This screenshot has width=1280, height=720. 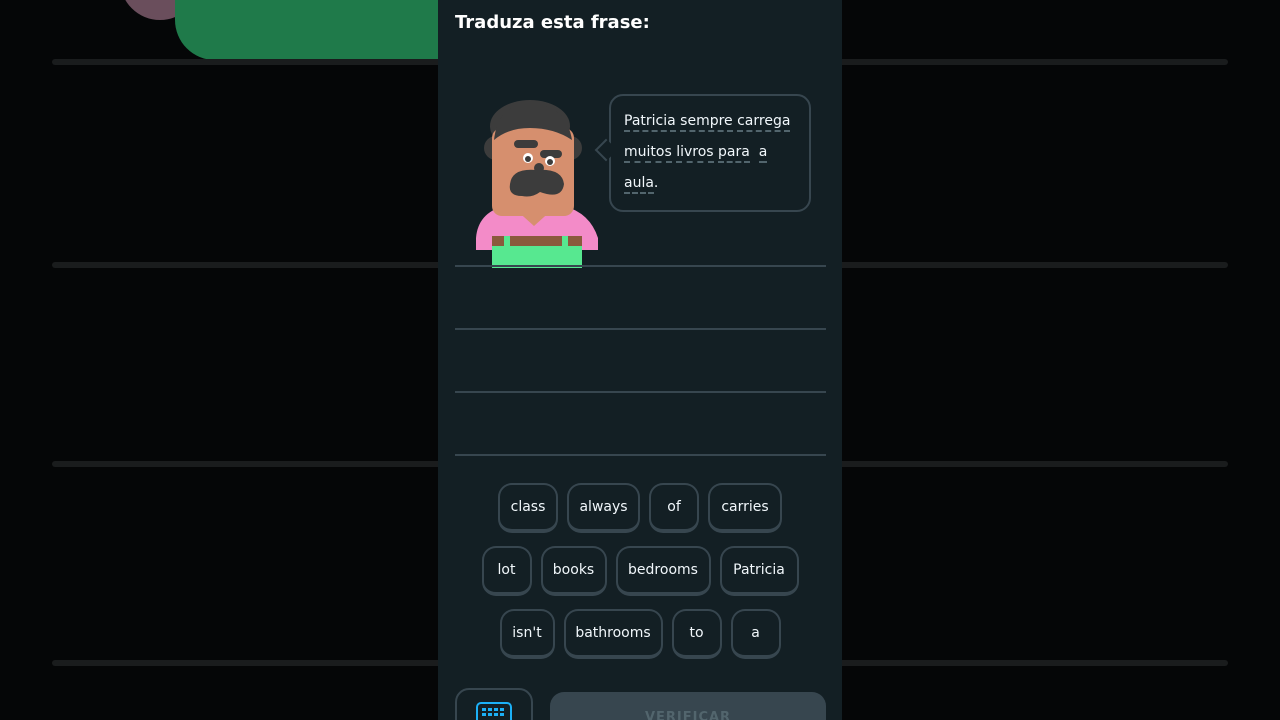 What do you see at coordinates (674, 508) in the screenshot?
I see `word-chip: of` at bounding box center [674, 508].